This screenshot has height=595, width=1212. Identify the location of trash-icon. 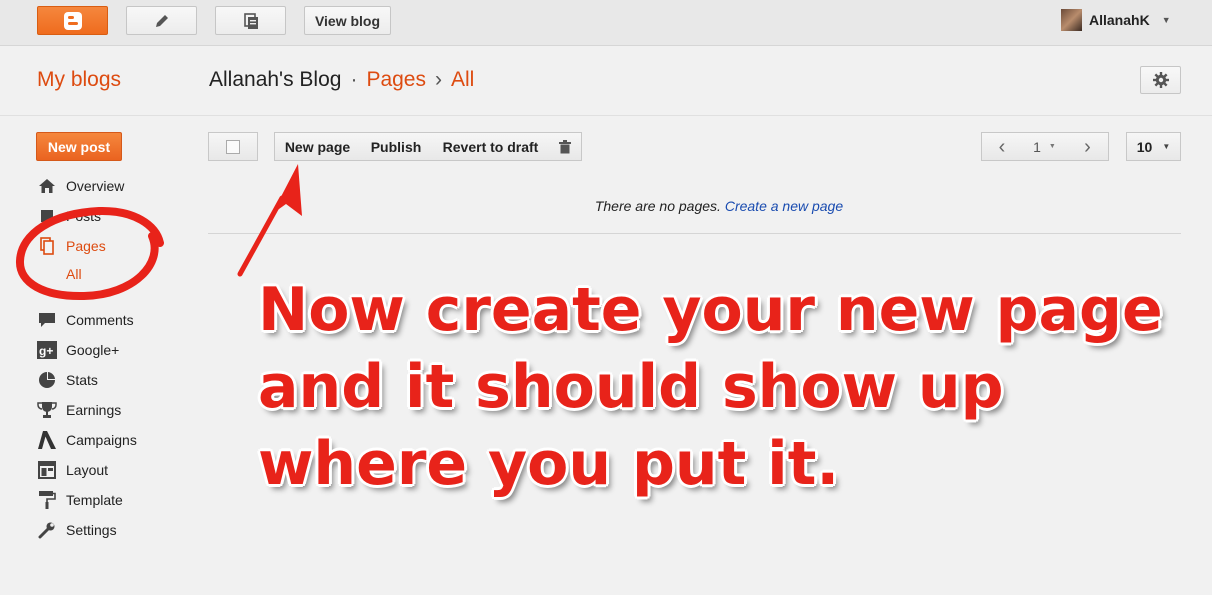
(565, 146).